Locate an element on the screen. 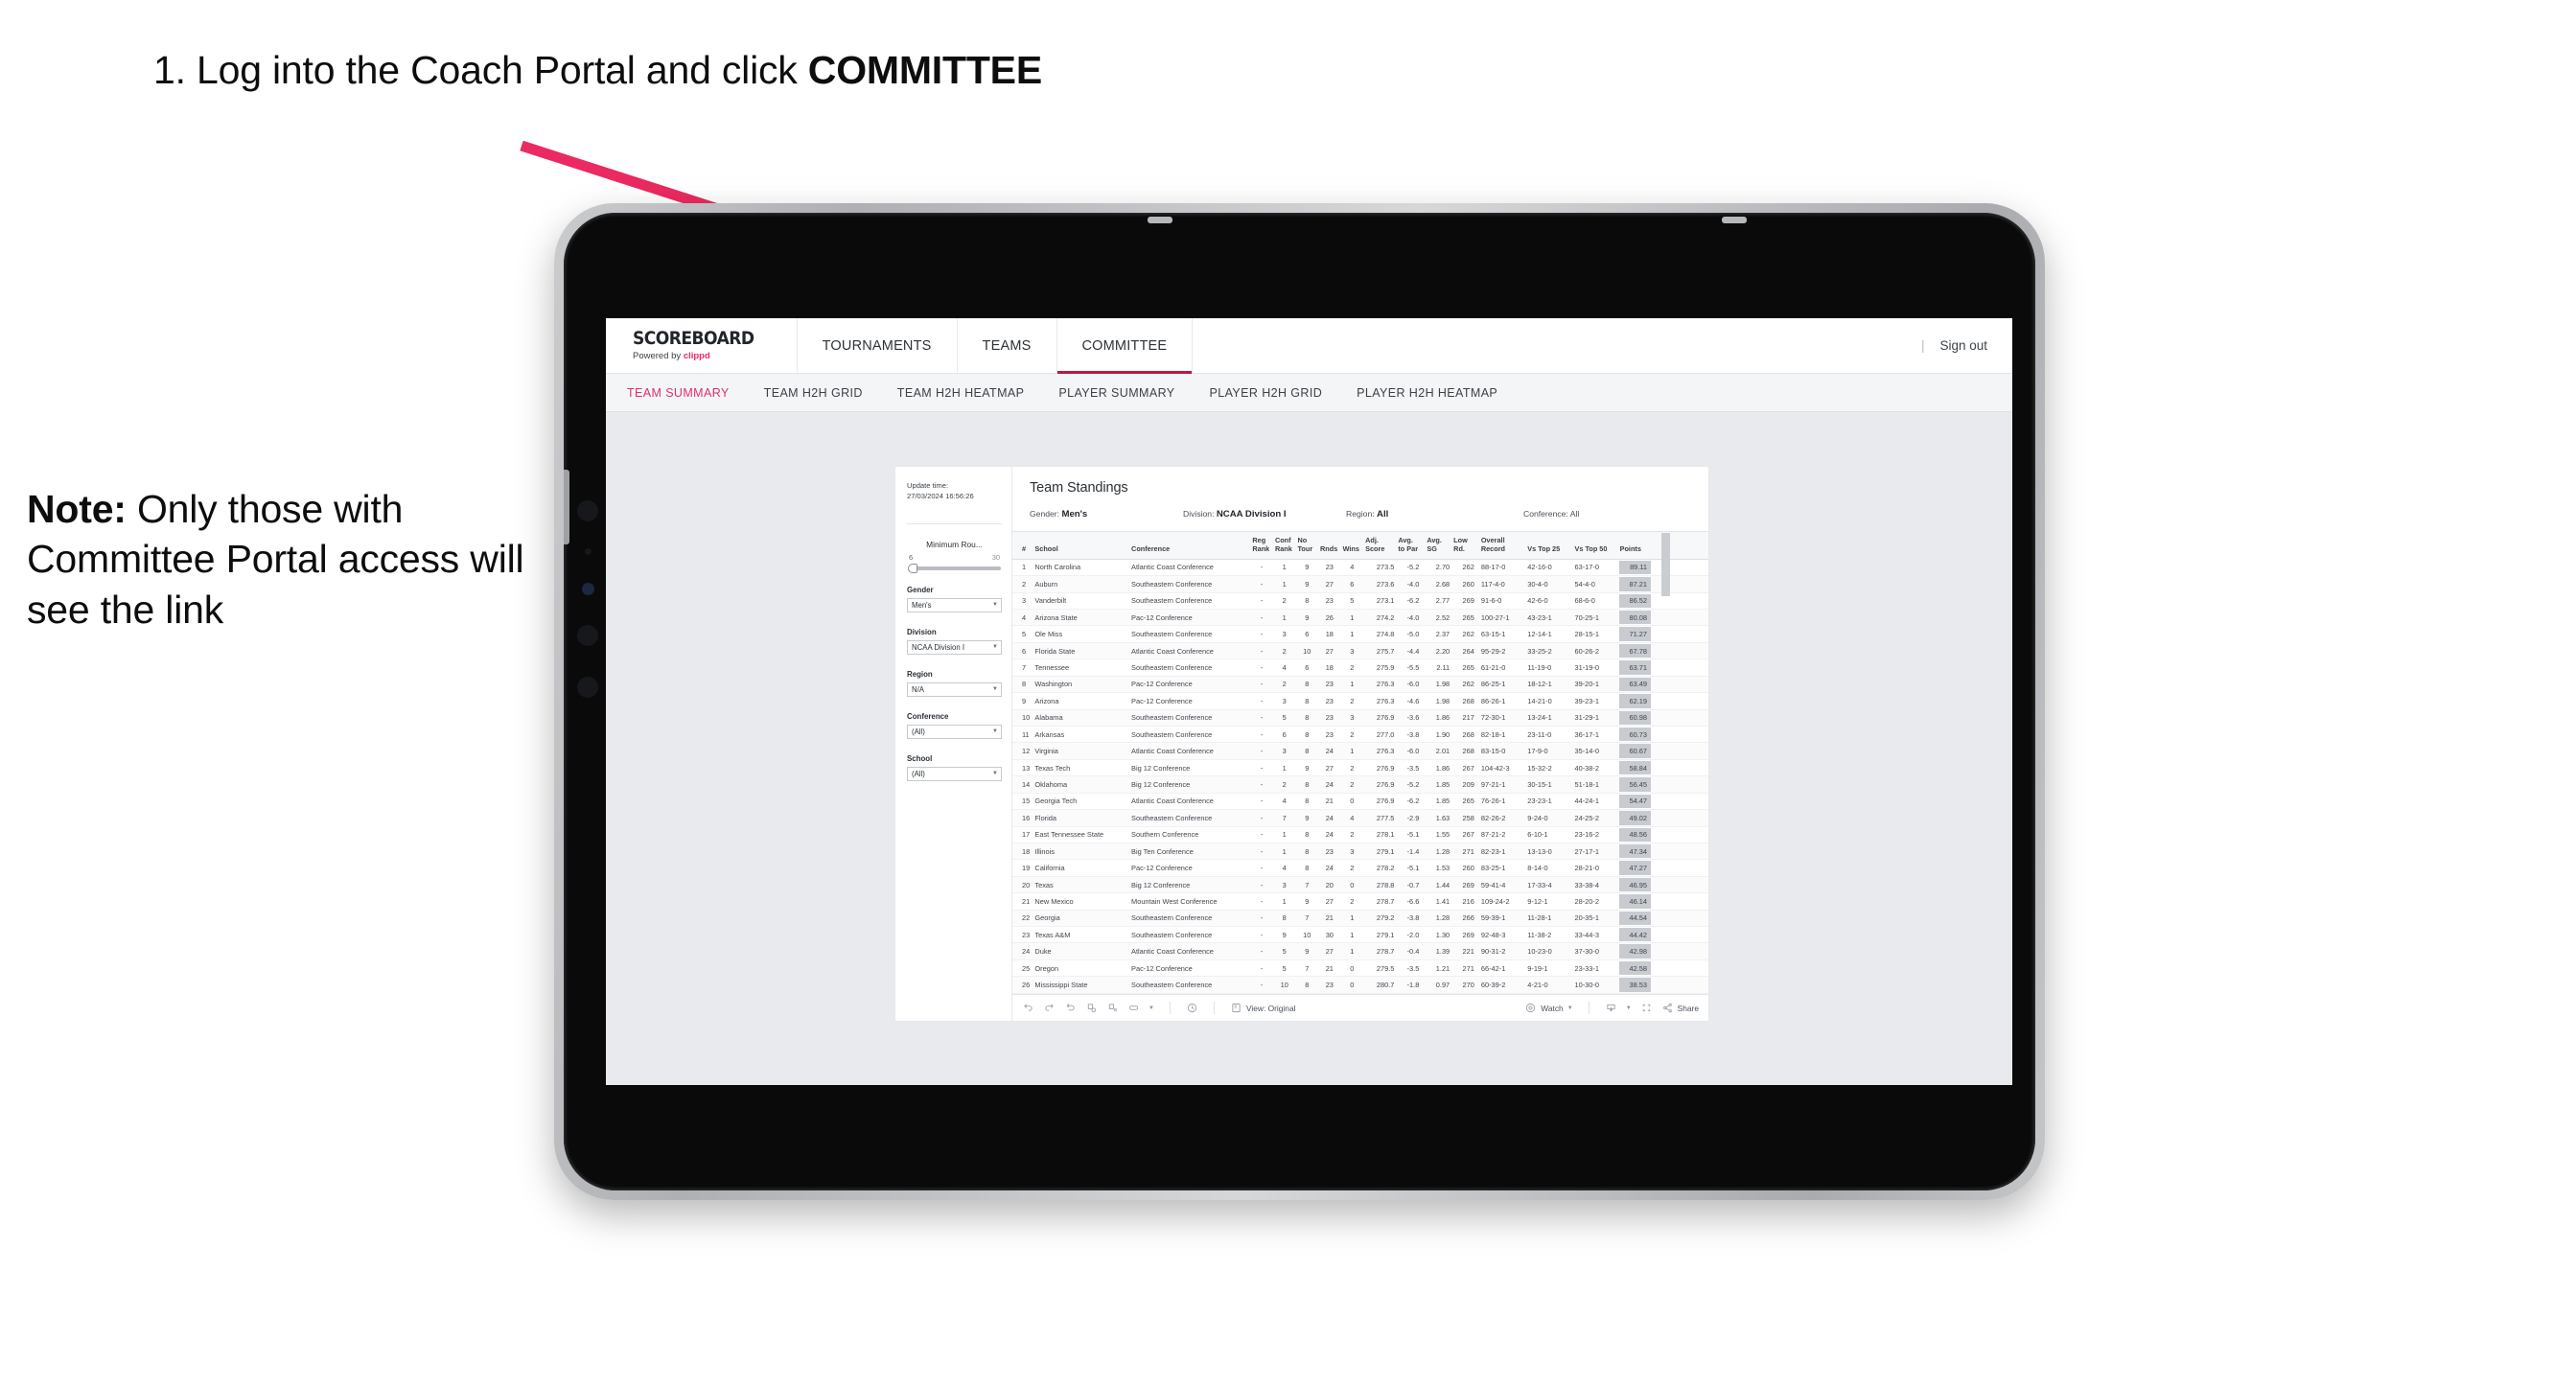 Image resolution: width=2576 pixels, height=1386 pixels. col-vs-top-25: Vs Top 25 is located at coordinates (1549, 545).